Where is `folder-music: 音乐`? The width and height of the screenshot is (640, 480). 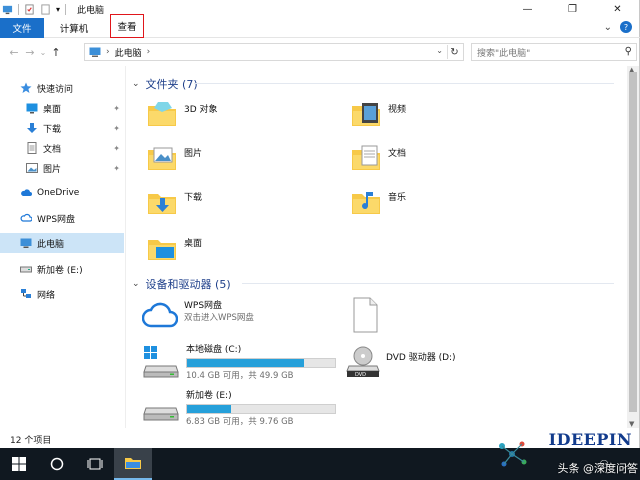
folder-music: 音乐 is located at coordinates (378, 202).